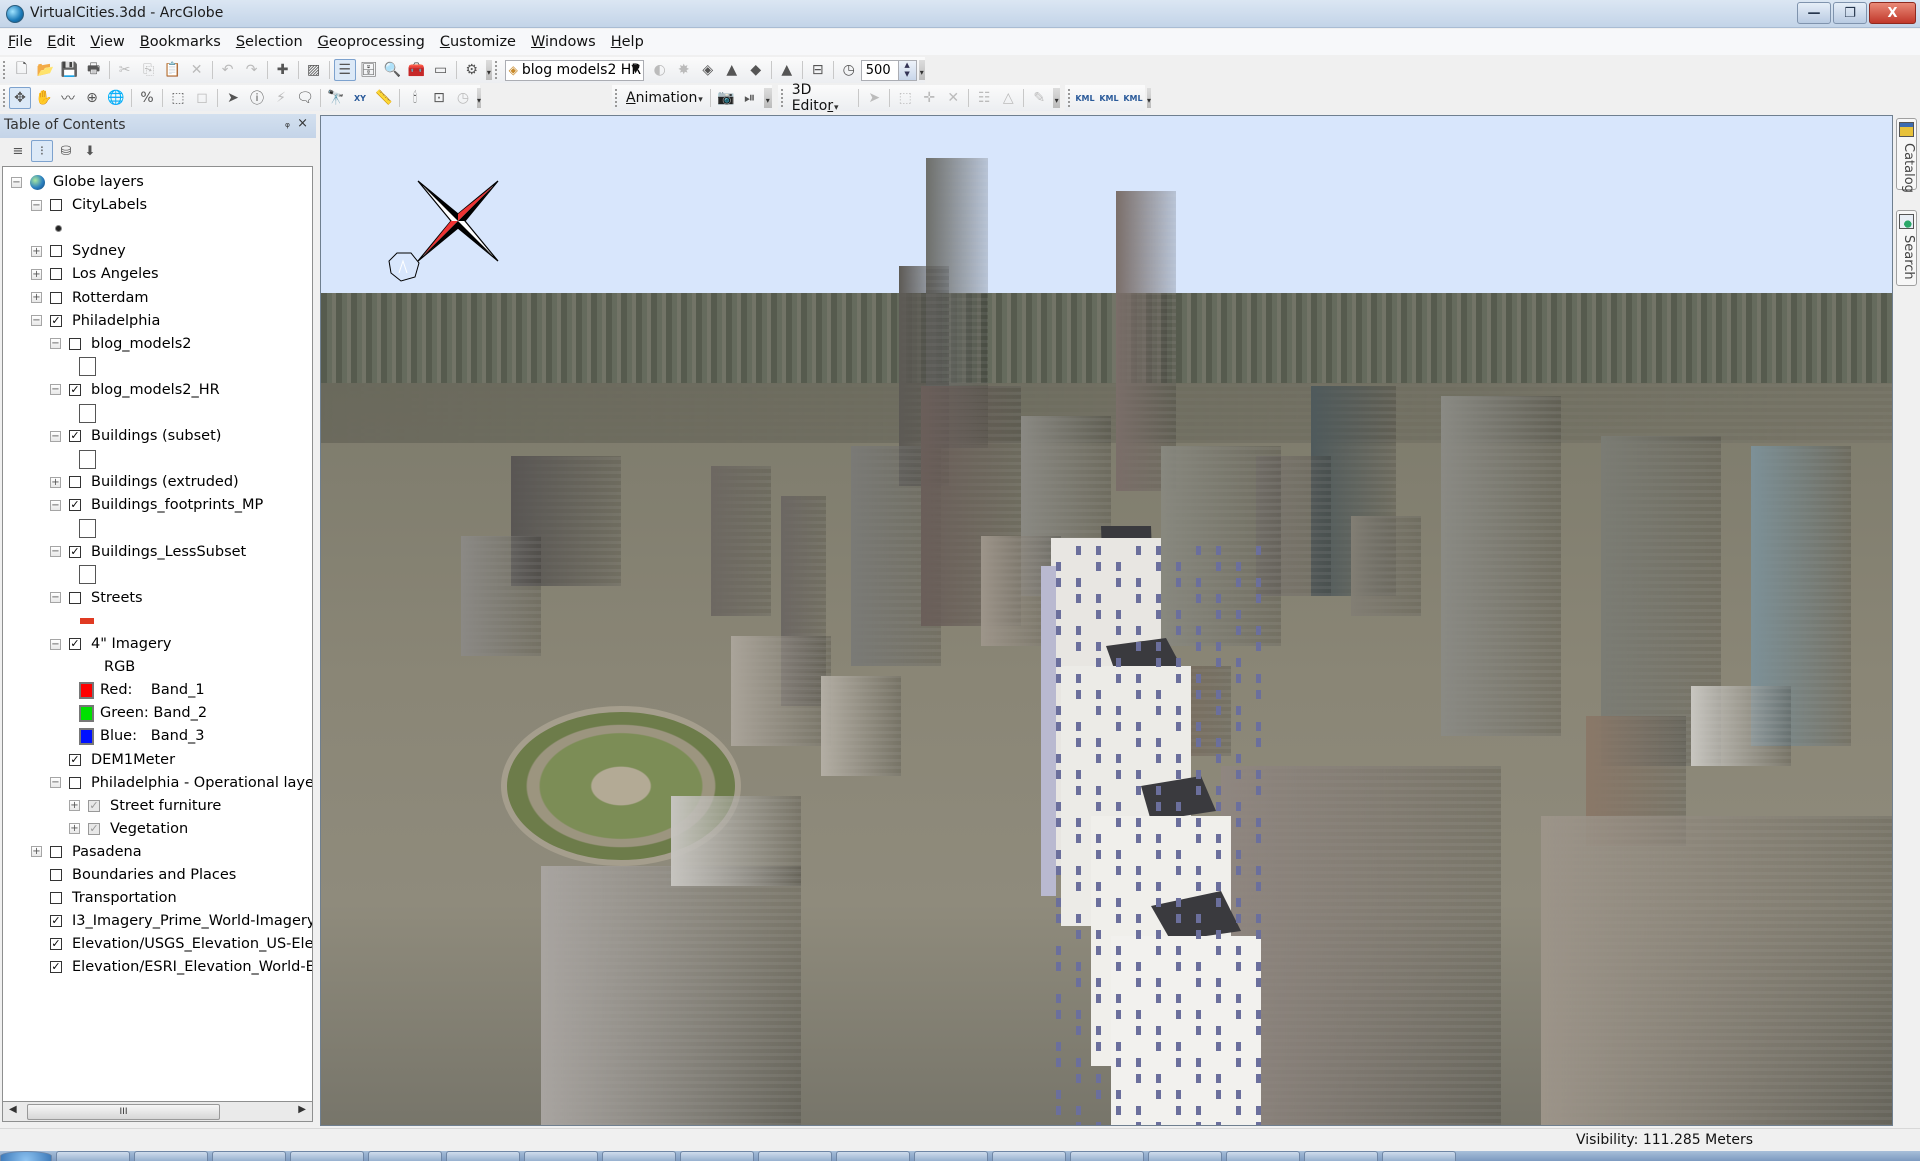  Describe the element at coordinates (660, 70) in the screenshot. I see `contrast-button: ◐` at that location.